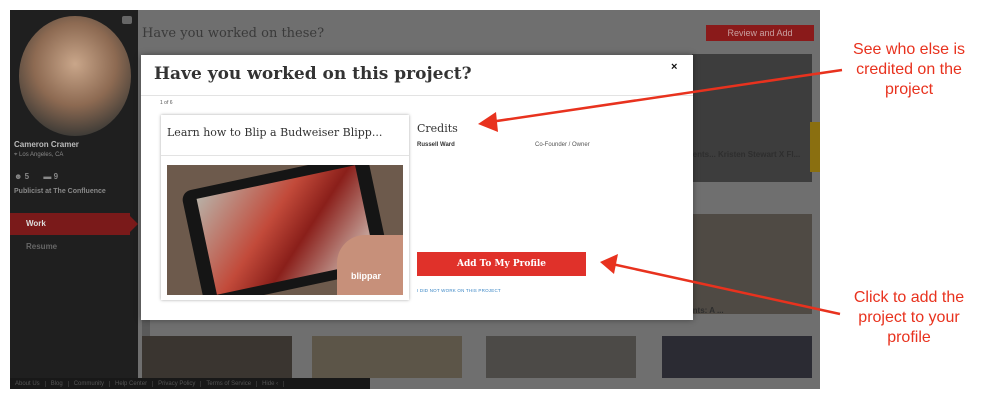  What do you see at coordinates (609, 264) in the screenshot?
I see `arrowhead-add` at bounding box center [609, 264].